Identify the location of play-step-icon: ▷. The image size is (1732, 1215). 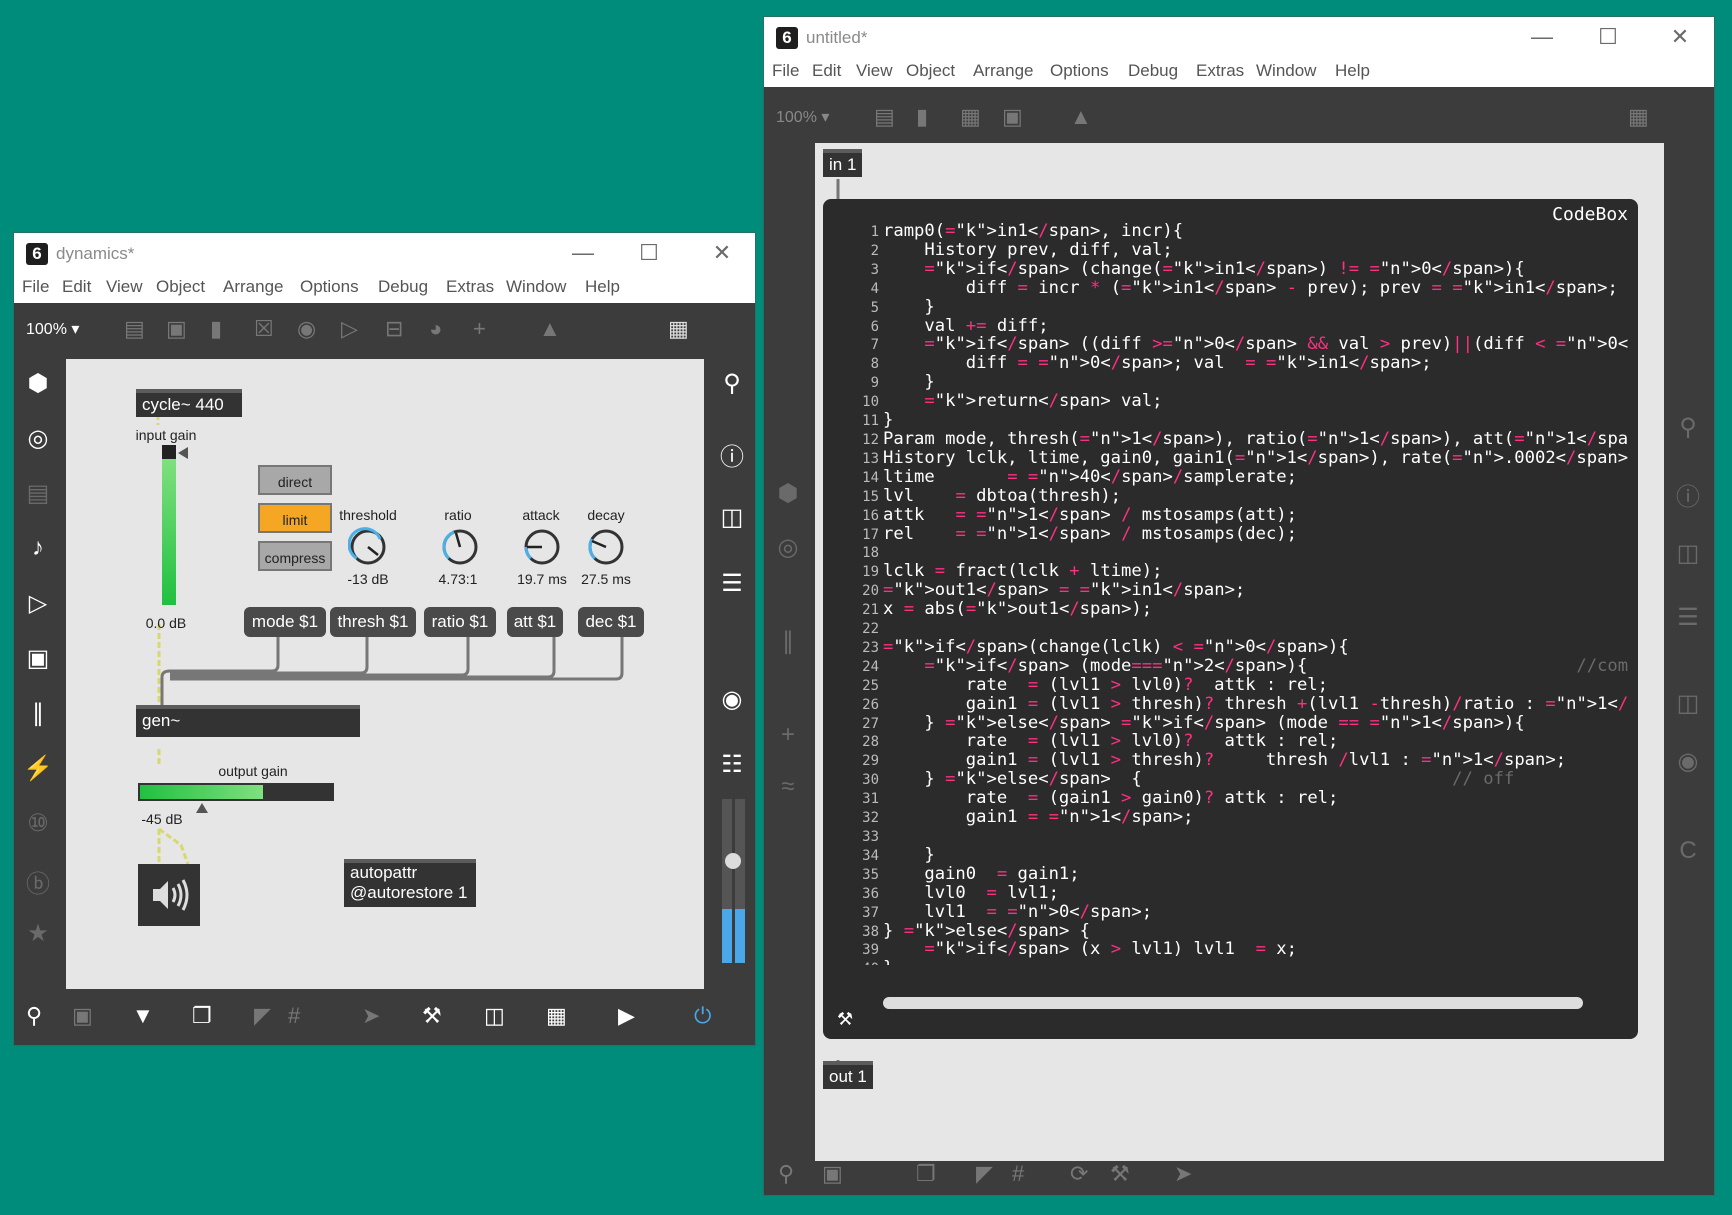
(38, 603).